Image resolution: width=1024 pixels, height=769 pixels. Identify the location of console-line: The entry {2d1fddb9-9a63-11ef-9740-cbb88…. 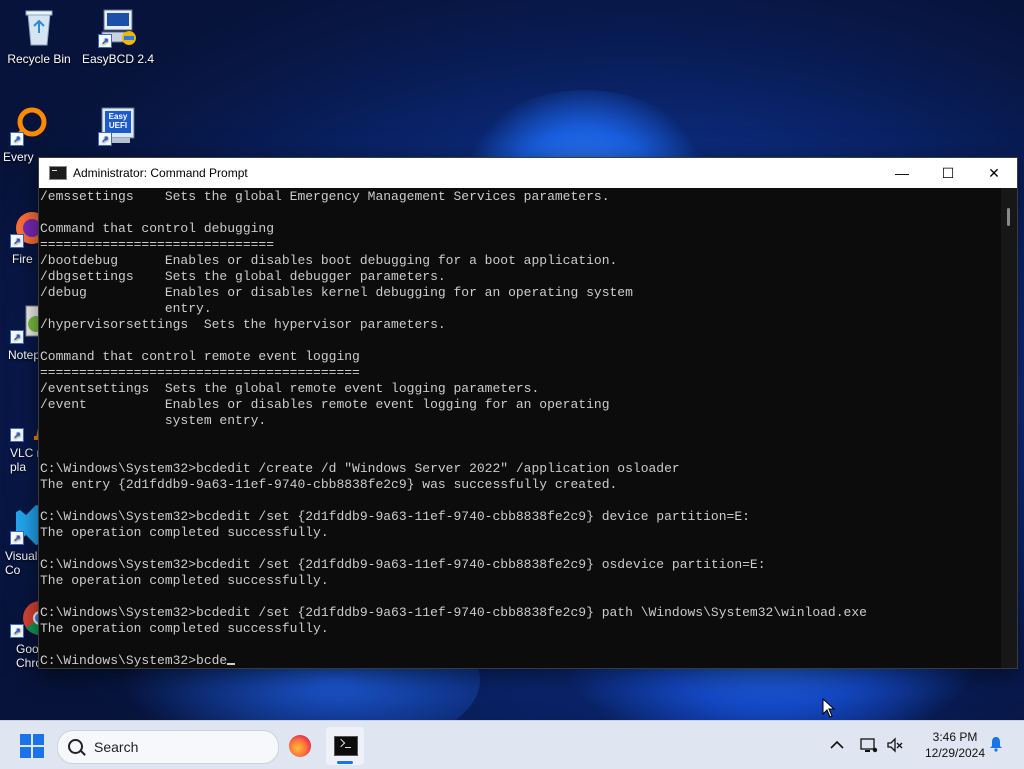
(329, 484).